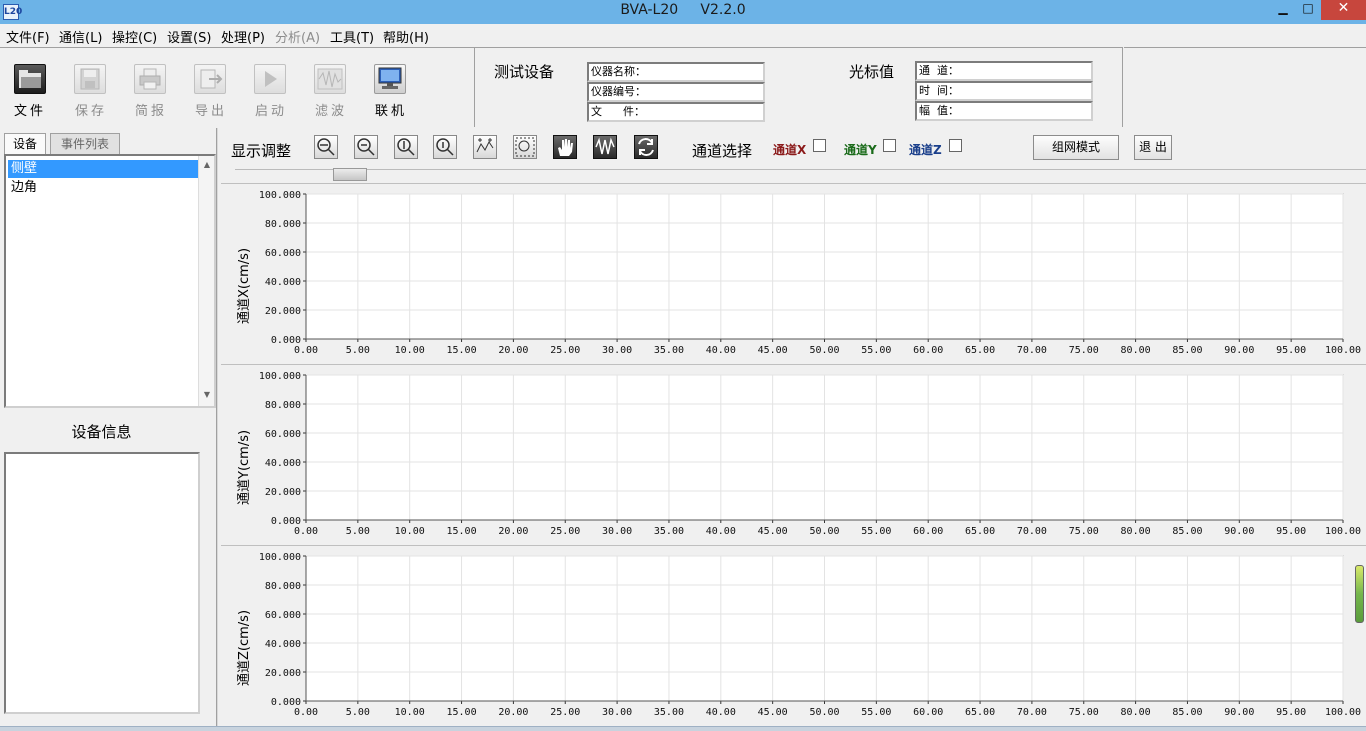 The height and width of the screenshot is (731, 1366). What do you see at coordinates (151, 81) in the screenshot?
I see `report-tool-button` at bounding box center [151, 81].